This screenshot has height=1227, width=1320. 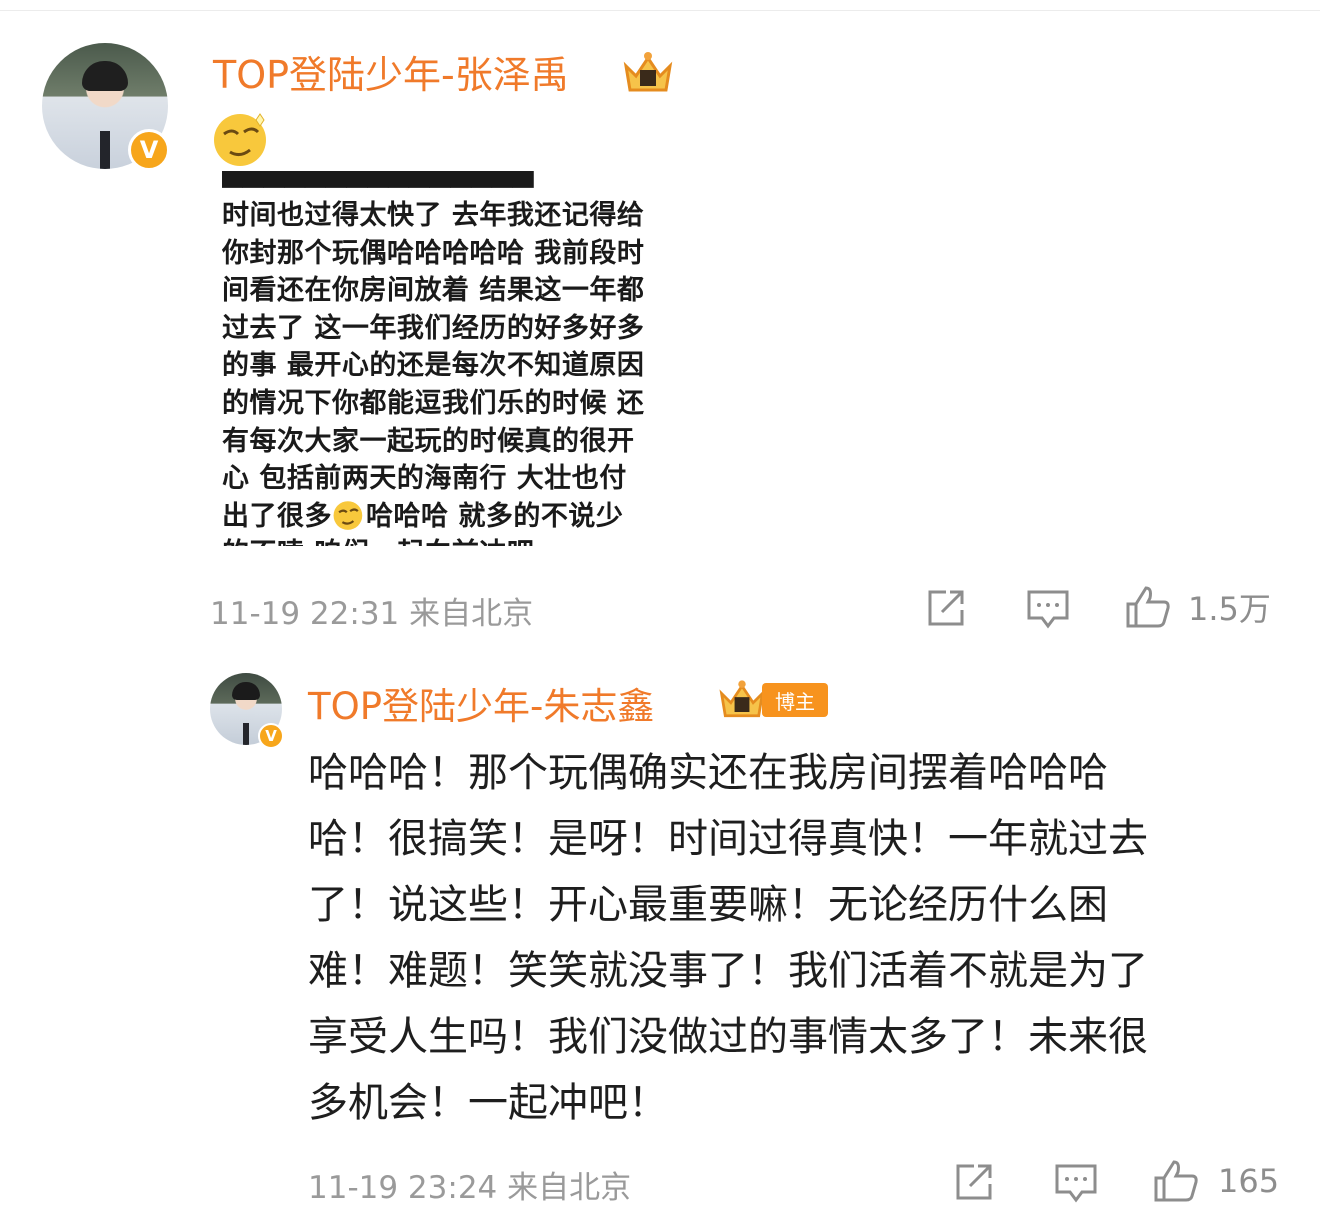 I want to click on screenshot-line: 出了很多 哈哈哈 就多的不说少, so click(x=423, y=516).